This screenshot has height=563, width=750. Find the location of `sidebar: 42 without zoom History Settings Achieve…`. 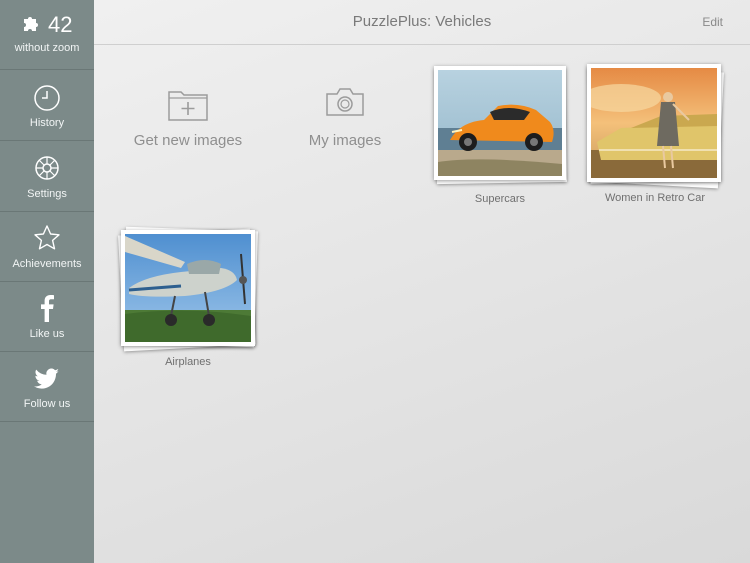

sidebar: 42 without zoom History Settings Achieve… is located at coordinates (47, 281).